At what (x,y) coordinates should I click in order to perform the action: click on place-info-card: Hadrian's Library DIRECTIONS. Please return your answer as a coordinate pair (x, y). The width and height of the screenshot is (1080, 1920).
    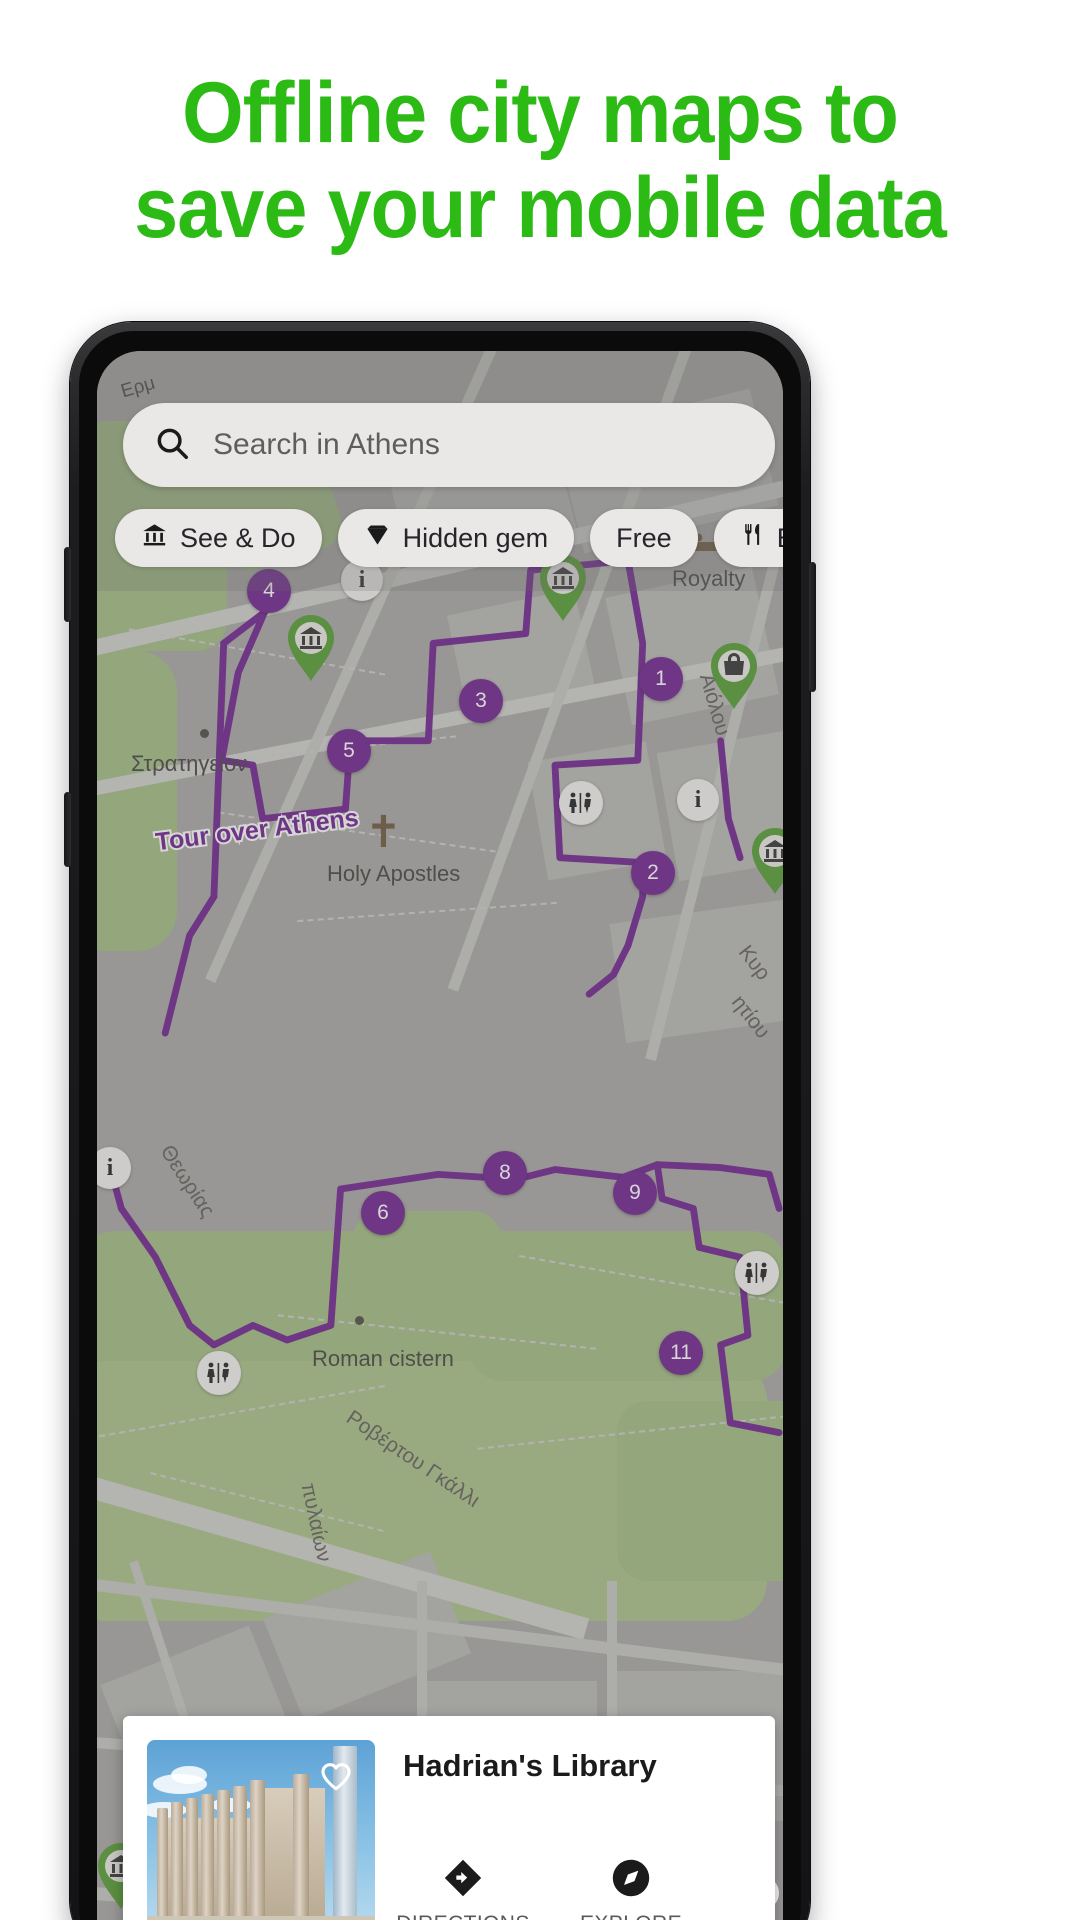
    Looking at the image, I should click on (449, 1818).